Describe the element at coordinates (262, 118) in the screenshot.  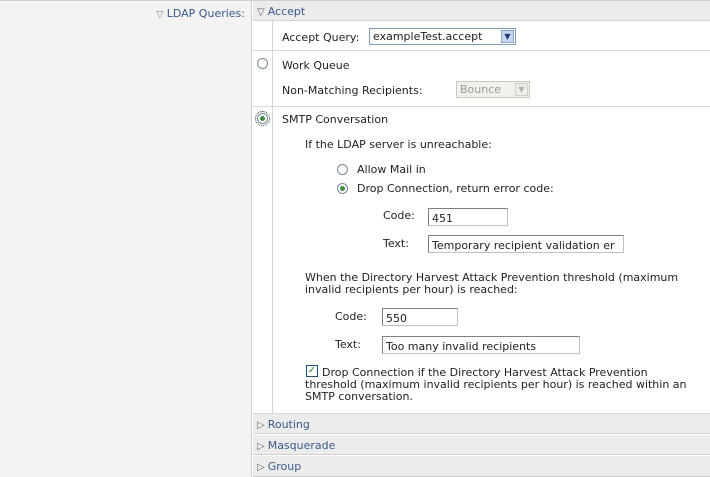
I see `smtp-conversation-radio` at that location.